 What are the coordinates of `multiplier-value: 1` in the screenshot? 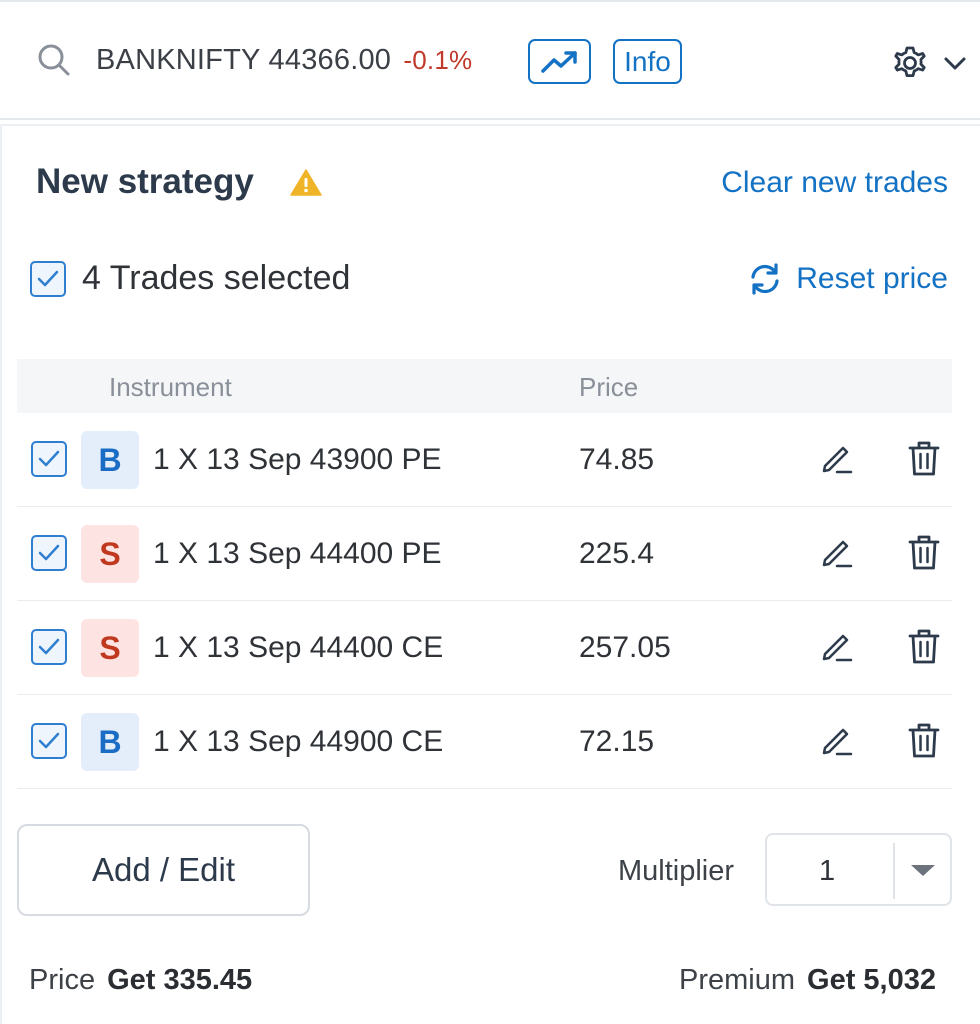 It's located at (827, 871).